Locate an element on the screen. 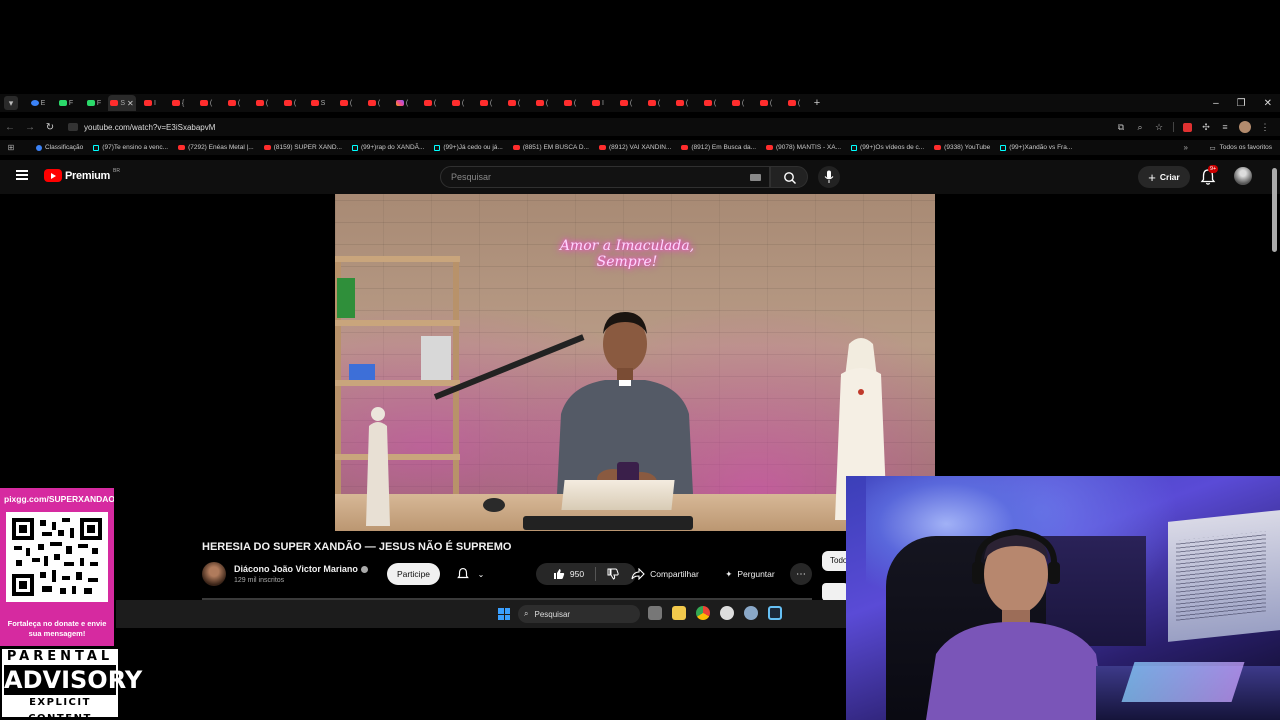 This screenshot has width=1280, height=720. advisory-line2: ADVISORY is located at coordinates (73, 680).